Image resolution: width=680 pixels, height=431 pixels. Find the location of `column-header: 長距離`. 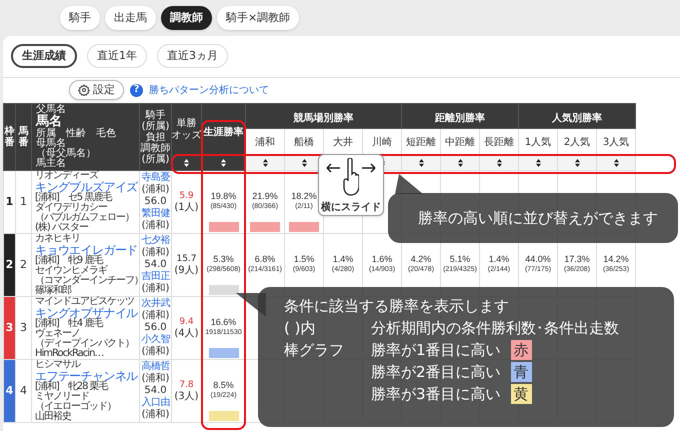

column-header: 長距離 is located at coordinates (499, 142).